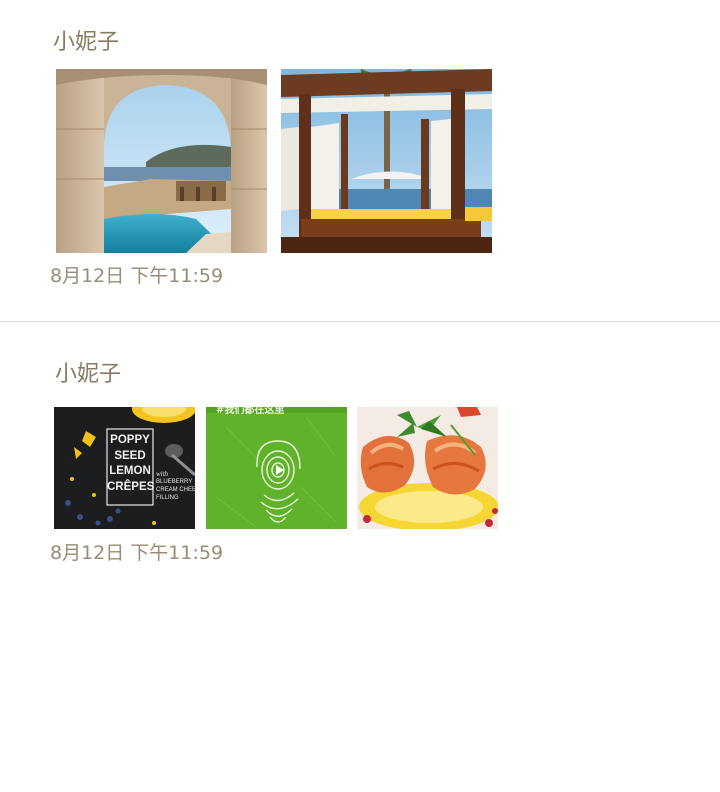  What do you see at coordinates (161, 161) in the screenshot?
I see `photo-villa-arch-pool` at bounding box center [161, 161].